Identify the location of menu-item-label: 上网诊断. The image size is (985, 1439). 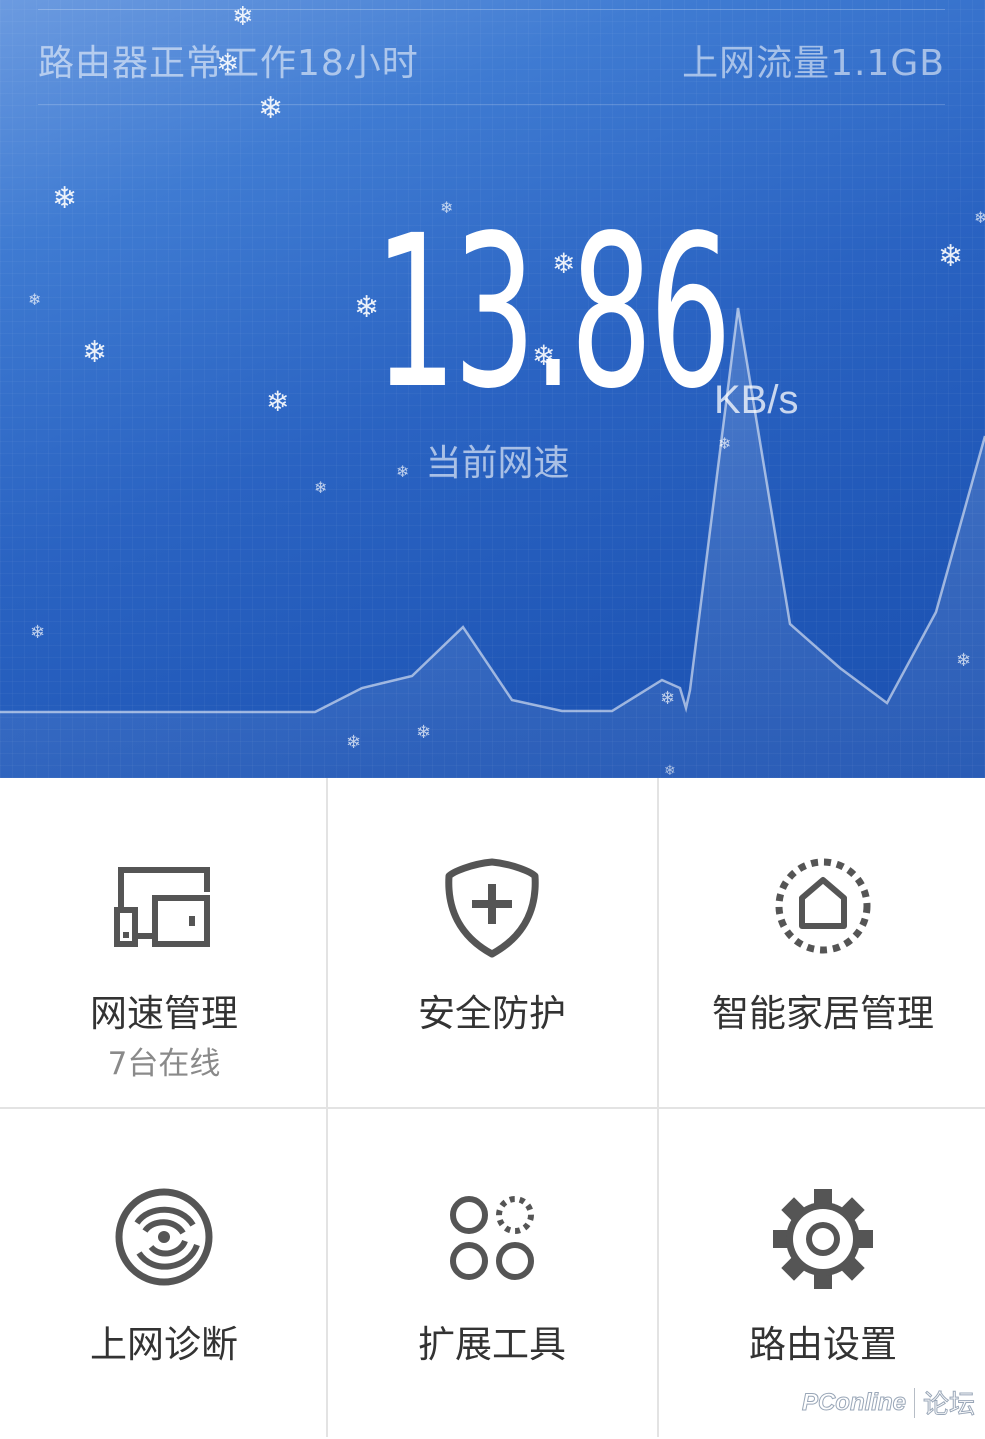
(164, 1344).